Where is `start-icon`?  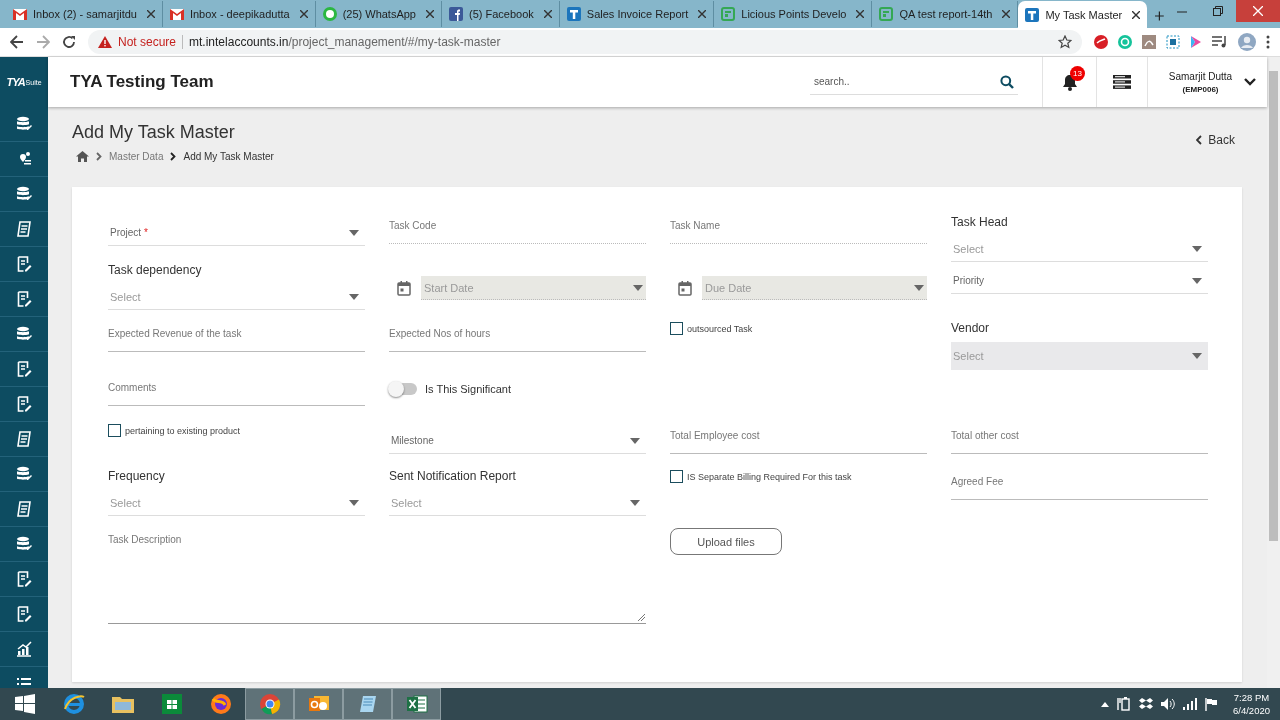 start-icon is located at coordinates (24, 704).